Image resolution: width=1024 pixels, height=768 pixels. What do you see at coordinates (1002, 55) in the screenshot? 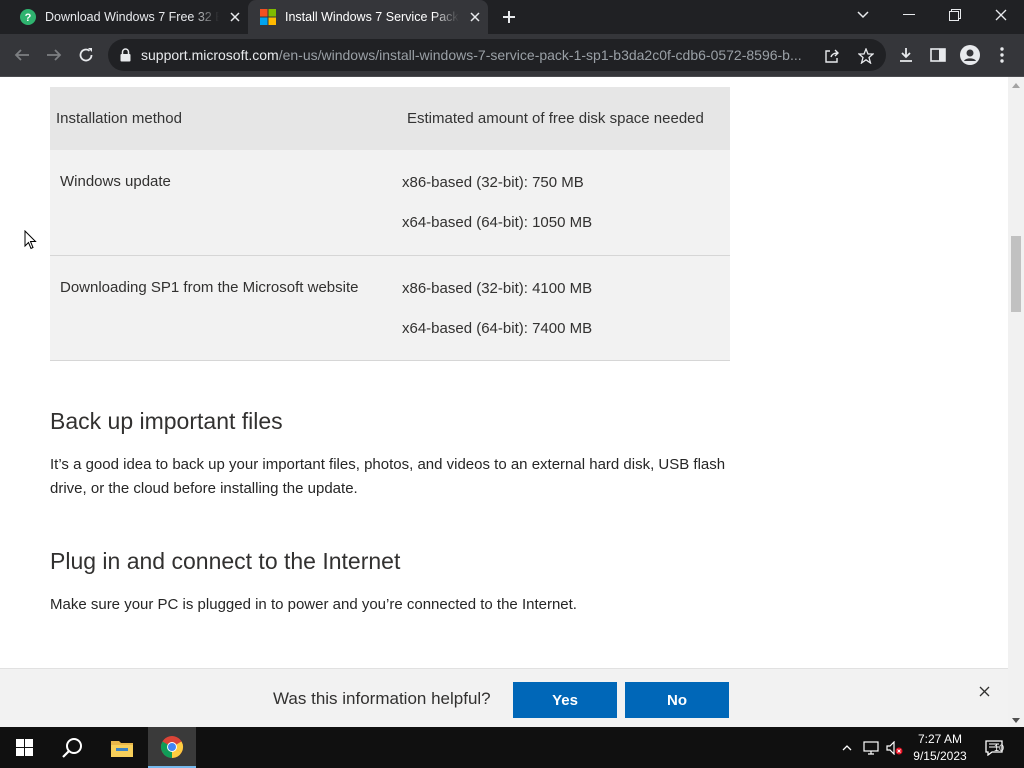
I see `menu-kebab-icon` at bounding box center [1002, 55].